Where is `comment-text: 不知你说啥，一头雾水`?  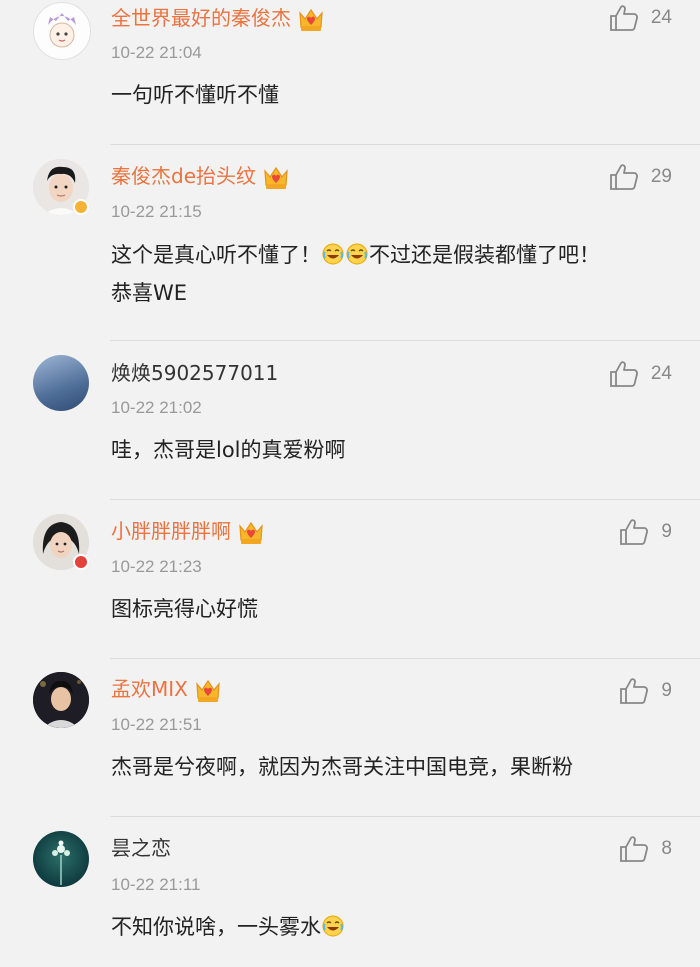
comment-text: 不知你说啥，一头雾水 is located at coordinates (391, 927).